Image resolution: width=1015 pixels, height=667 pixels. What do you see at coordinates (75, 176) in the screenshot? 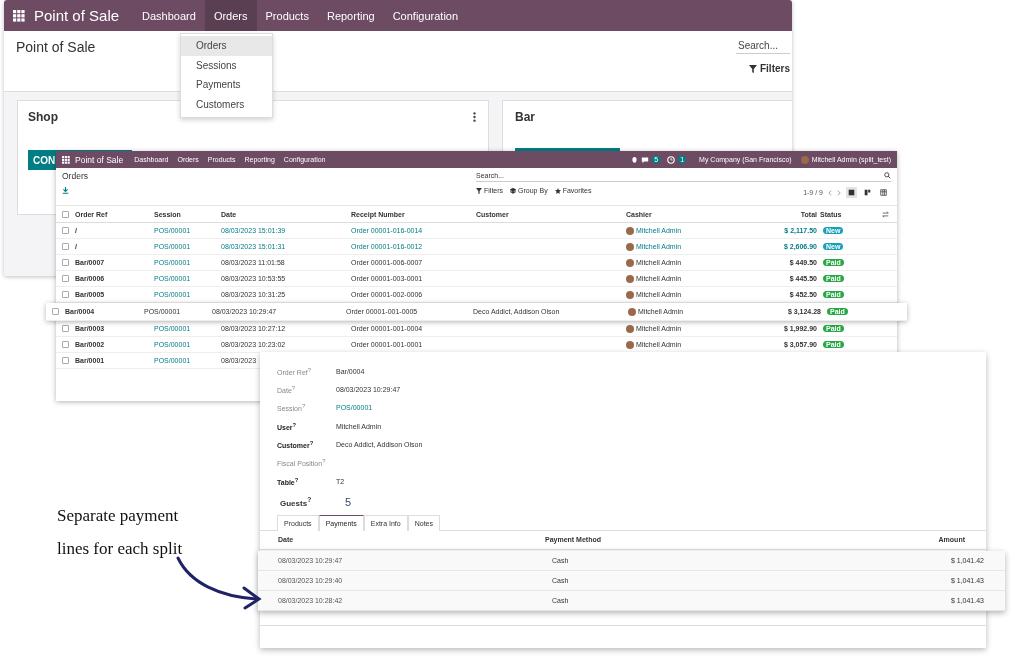
I see `page-title: Orders` at bounding box center [75, 176].